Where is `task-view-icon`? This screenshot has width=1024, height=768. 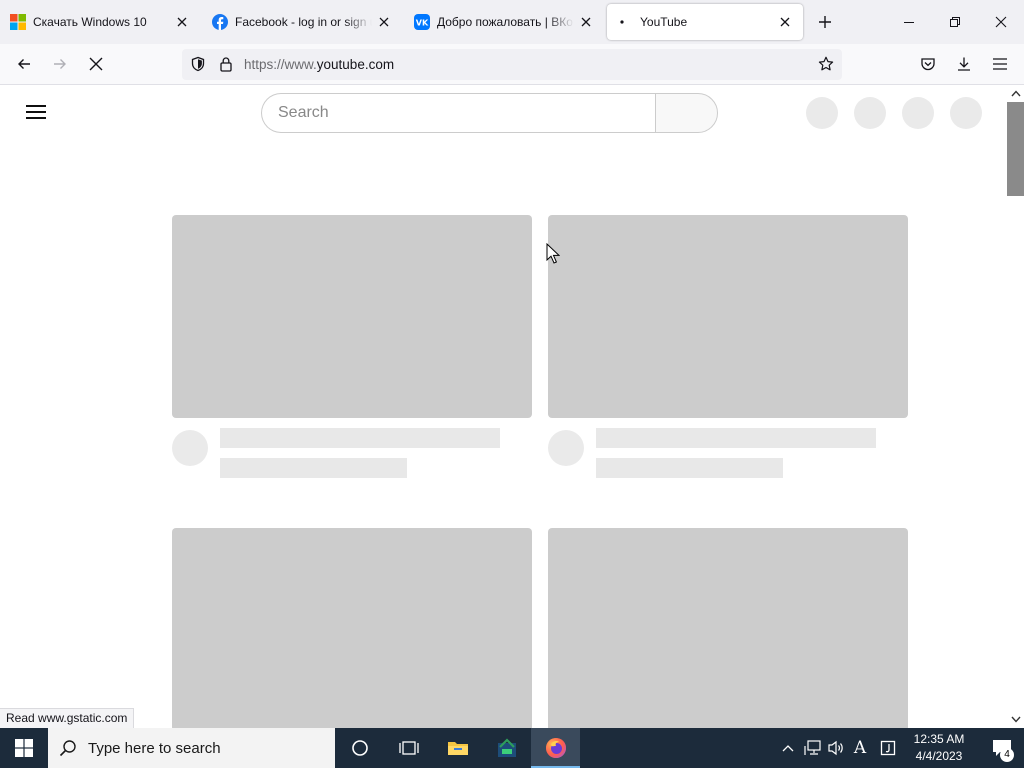
task-view-icon is located at coordinates (408, 748).